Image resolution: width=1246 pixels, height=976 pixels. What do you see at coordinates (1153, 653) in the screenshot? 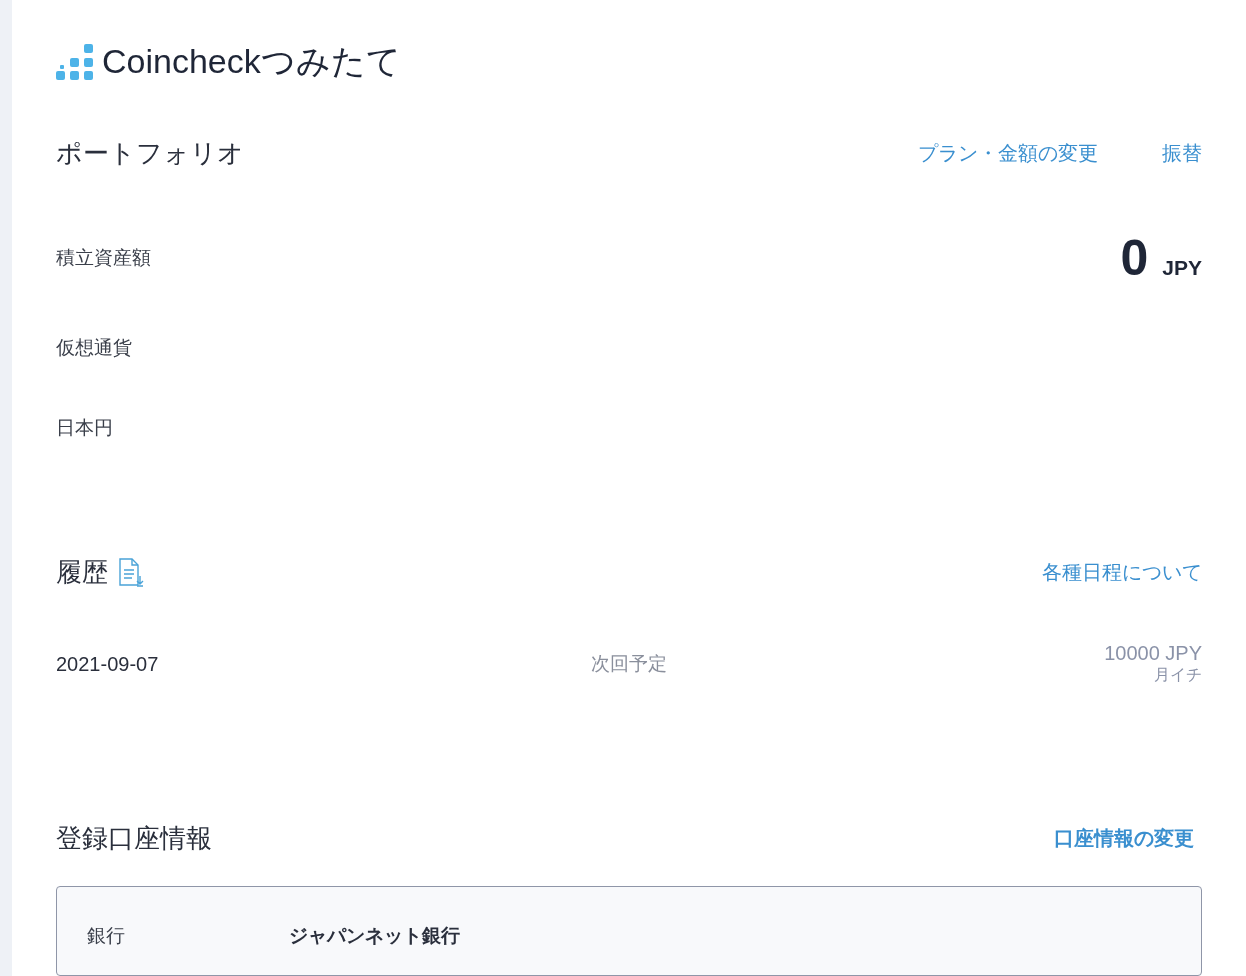
I see `amount-text: 10000 JPY` at bounding box center [1153, 653].